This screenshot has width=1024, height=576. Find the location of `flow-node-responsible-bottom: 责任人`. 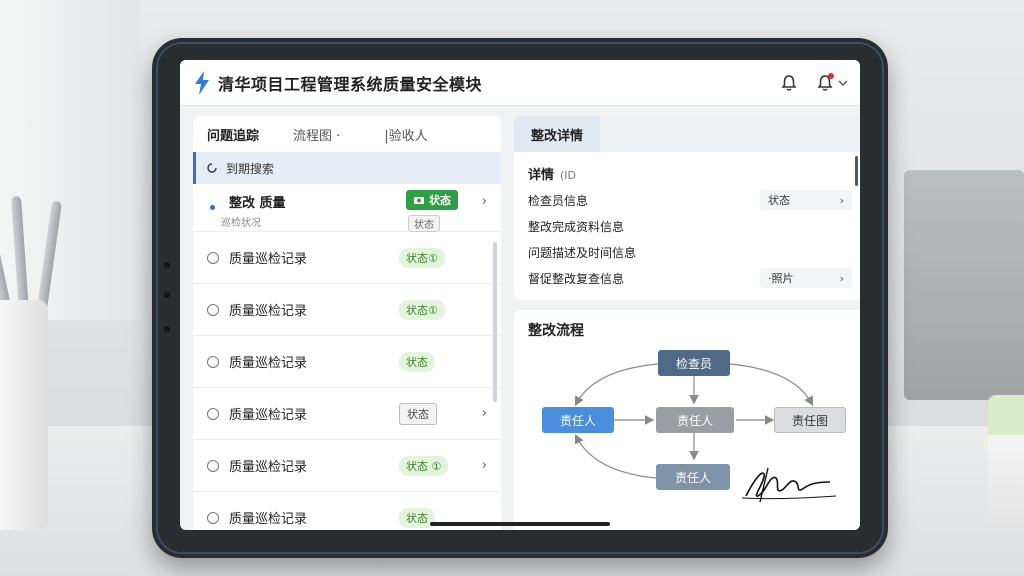

flow-node-responsible-bottom: 责任人 is located at coordinates (693, 477).